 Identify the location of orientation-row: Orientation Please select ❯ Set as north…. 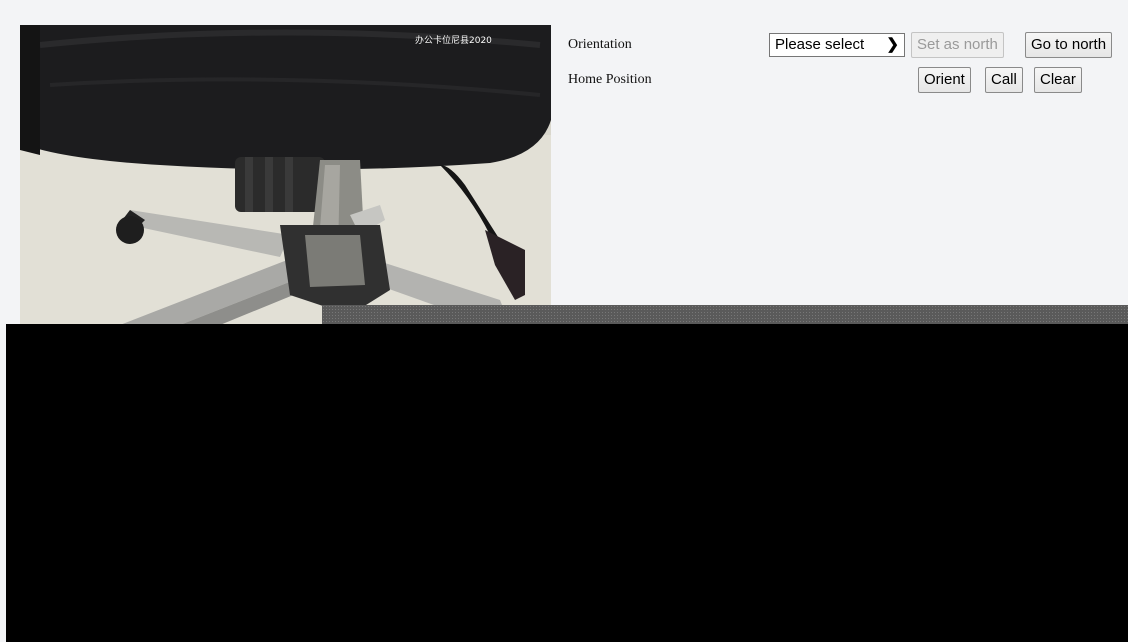
(848, 45).